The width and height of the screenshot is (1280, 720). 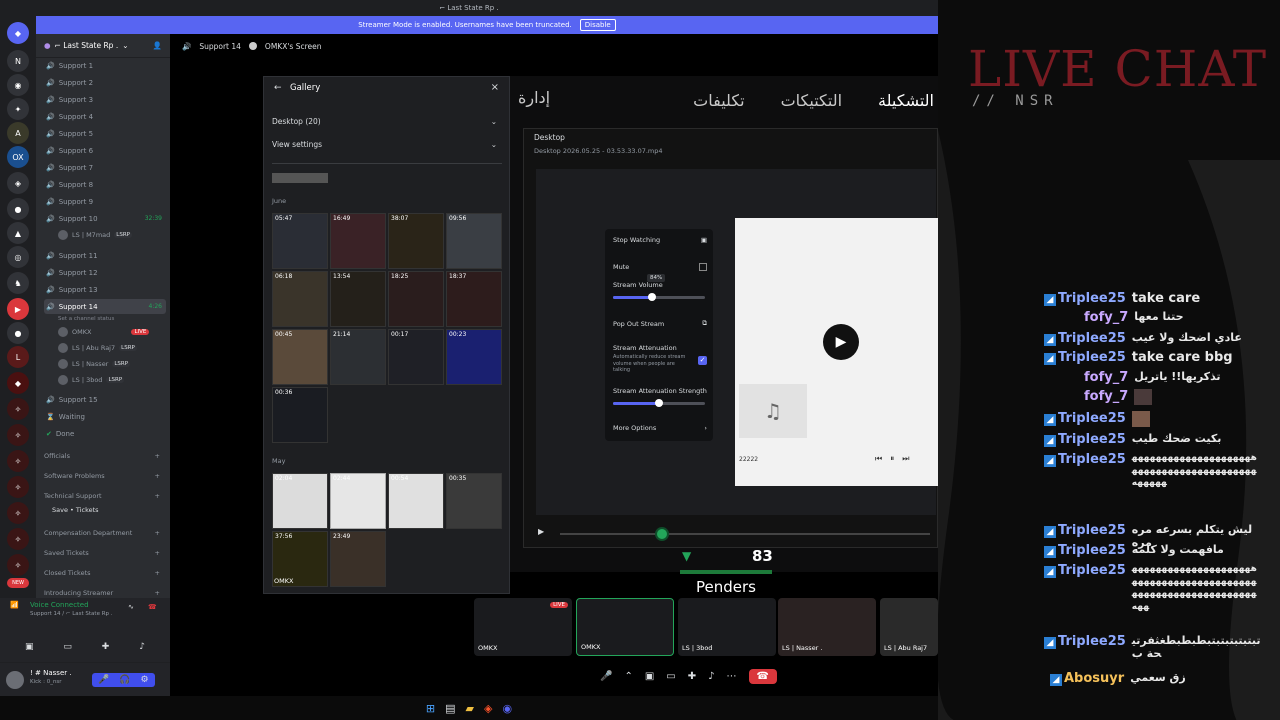 I want to click on clip-thumbnail: 38:07, so click(x=416, y=241).